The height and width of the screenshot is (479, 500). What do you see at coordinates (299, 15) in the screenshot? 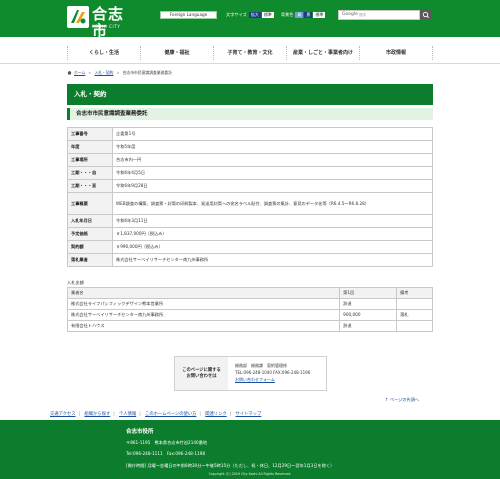
I see `bg-blue-button: 青` at bounding box center [299, 15].